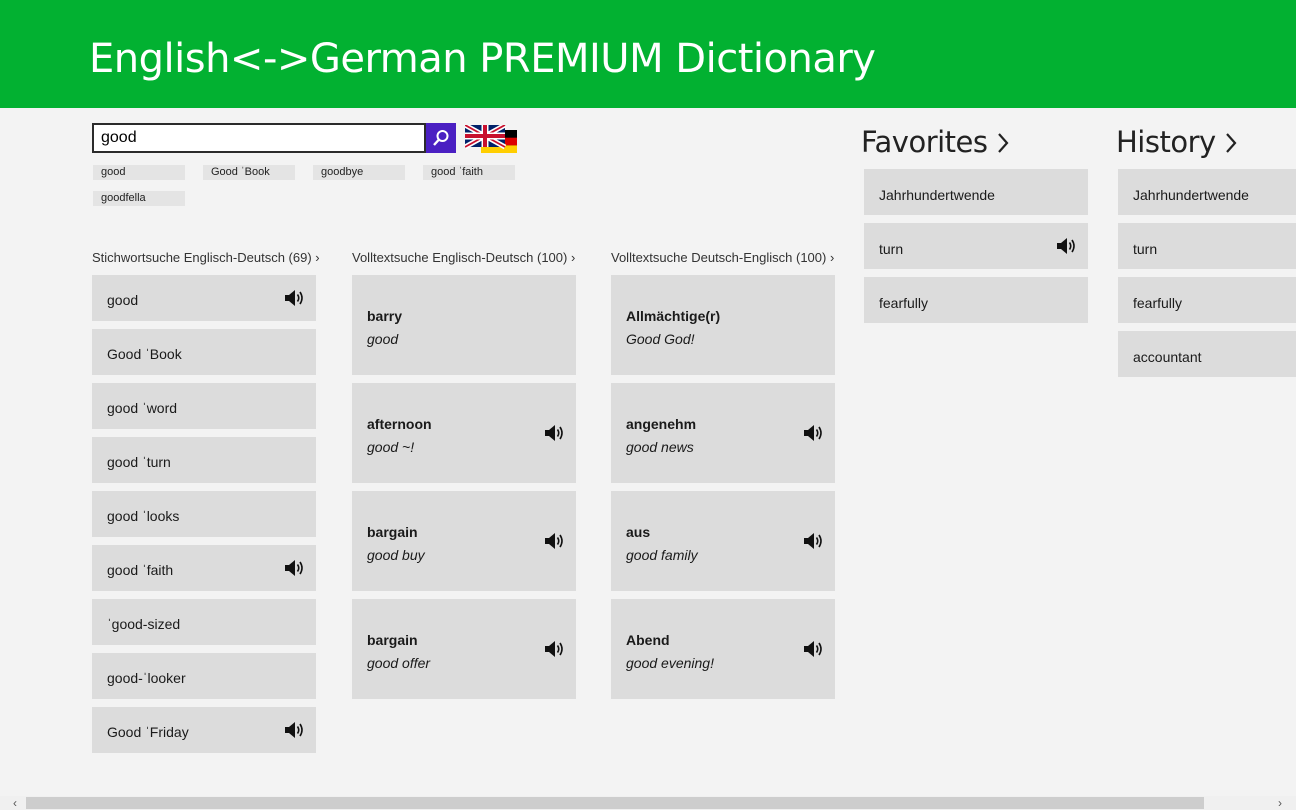 This screenshot has width=1296, height=810. I want to click on uk-de-flag-icon, so click(490, 137).